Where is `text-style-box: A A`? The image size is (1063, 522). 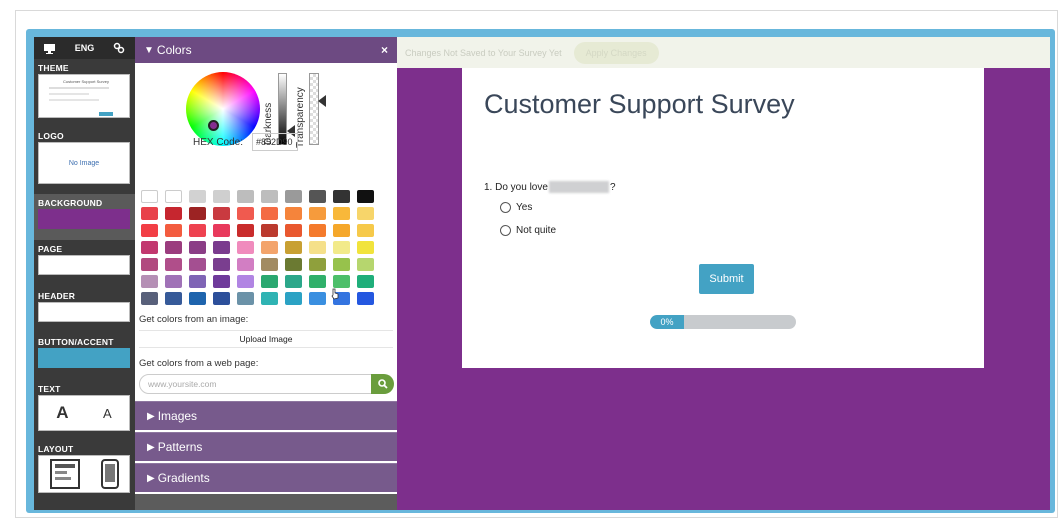
text-style-box: A A is located at coordinates (84, 413).